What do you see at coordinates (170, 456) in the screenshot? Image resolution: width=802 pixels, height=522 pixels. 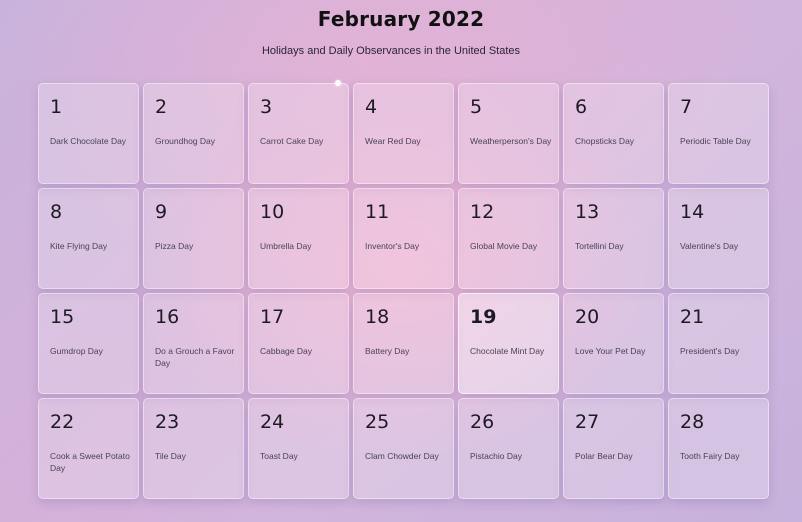 I see `observance-label: Tile Day` at bounding box center [170, 456].